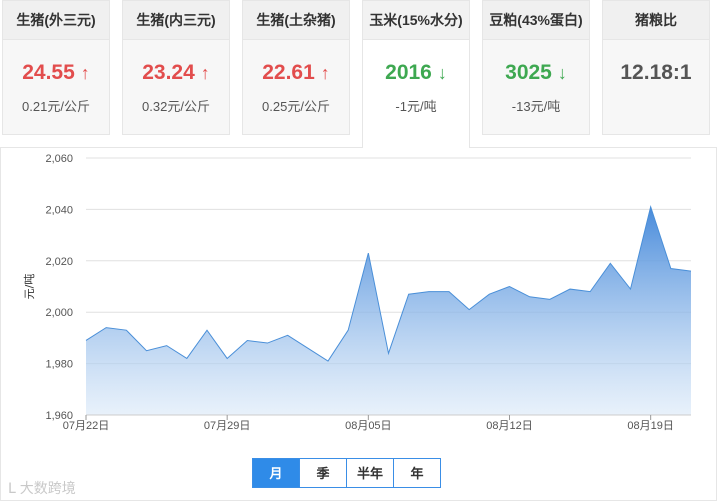 The image size is (718, 501). What do you see at coordinates (59, 210) in the screenshot?
I see `y-tick-label: 2,040` at bounding box center [59, 210].